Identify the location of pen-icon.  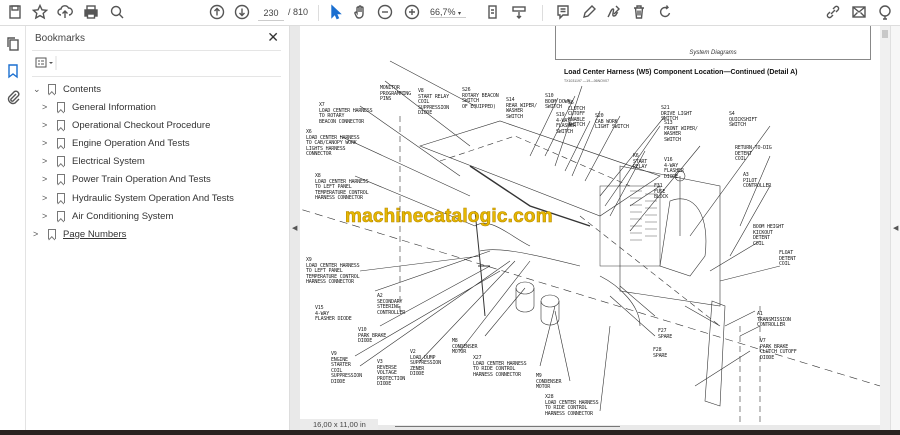
(589, 13).